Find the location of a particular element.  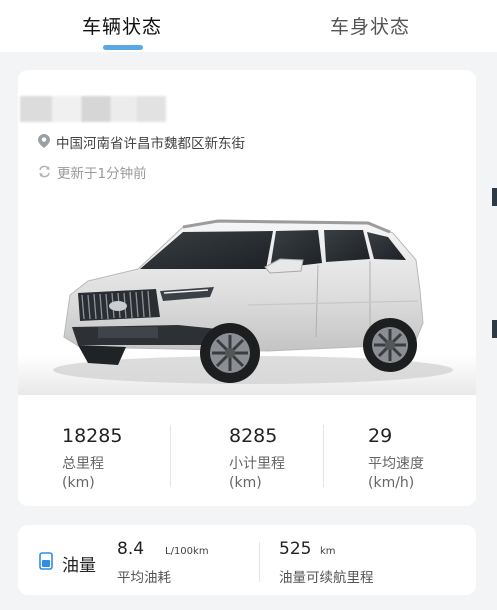

stat-unit: (km/h) is located at coordinates (391, 483).